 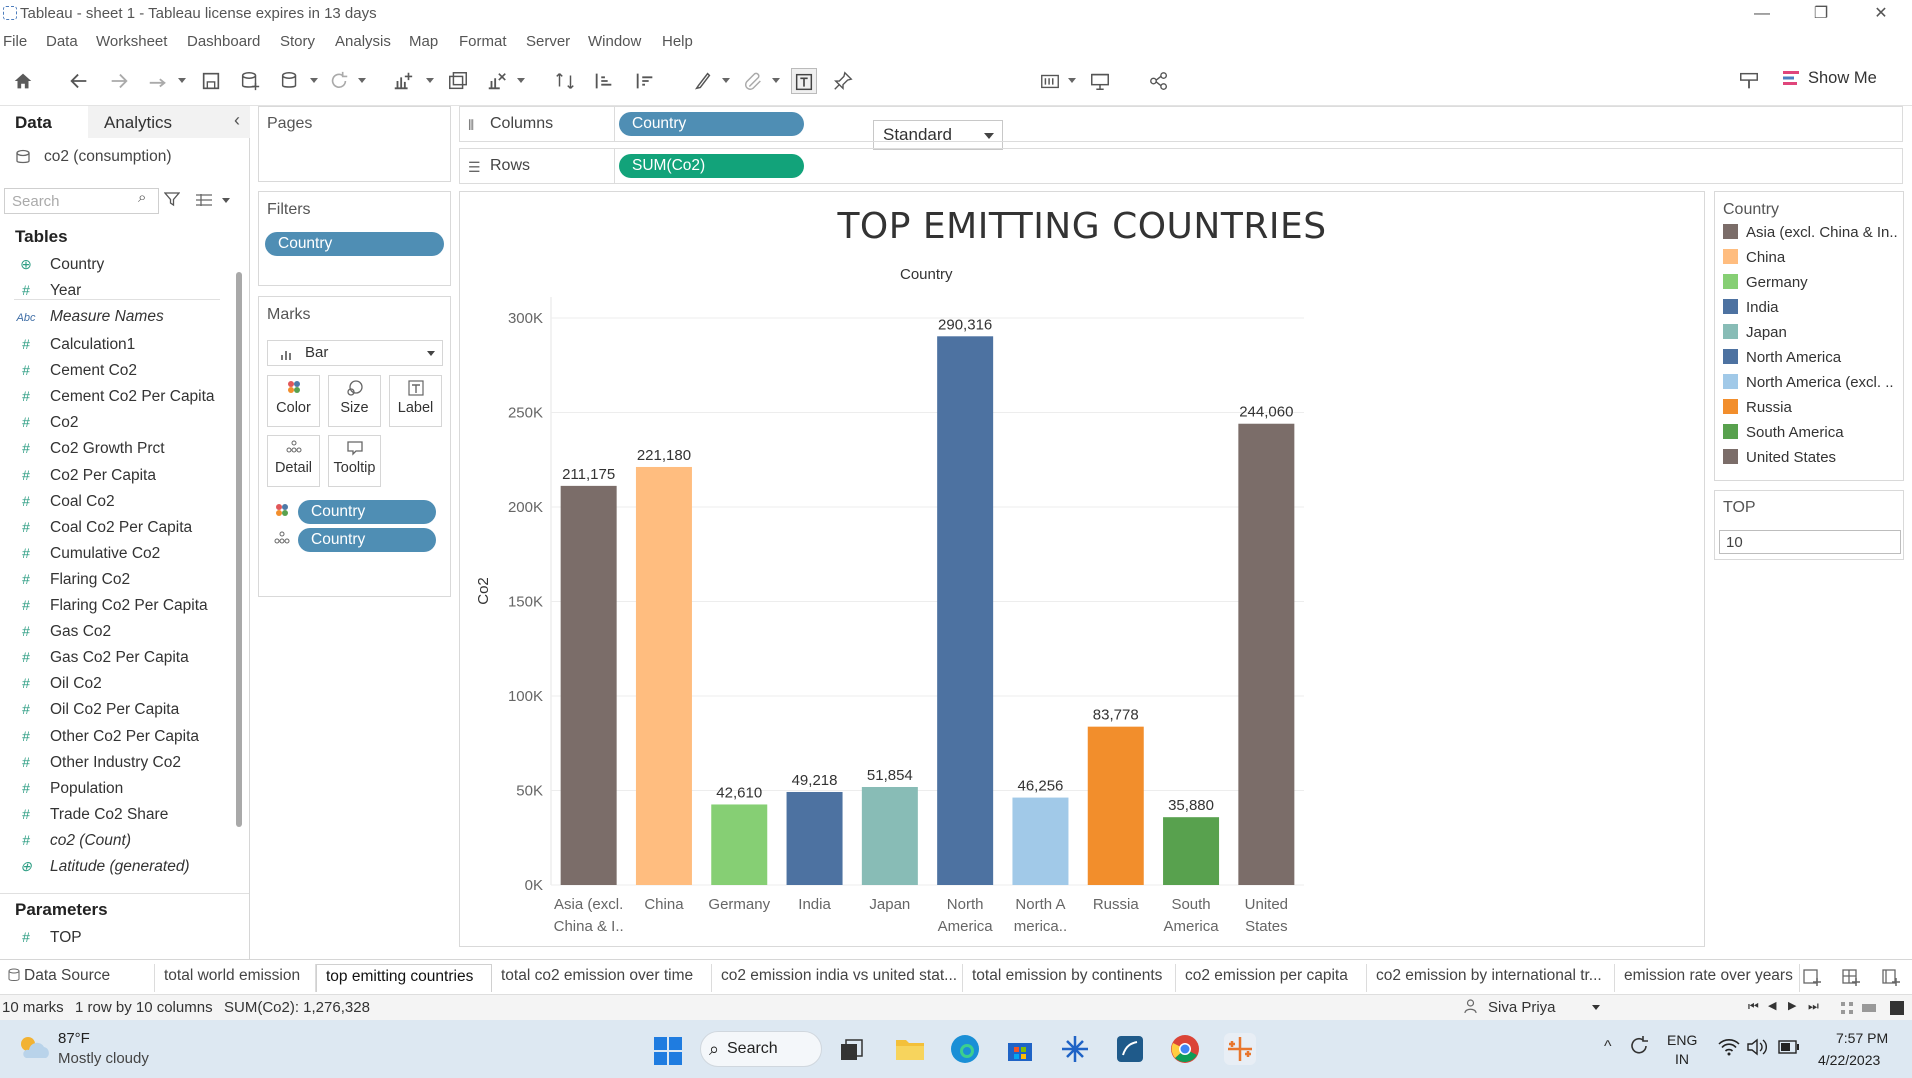 I want to click on pause-dropdown-icon, so click(x=314, y=80).